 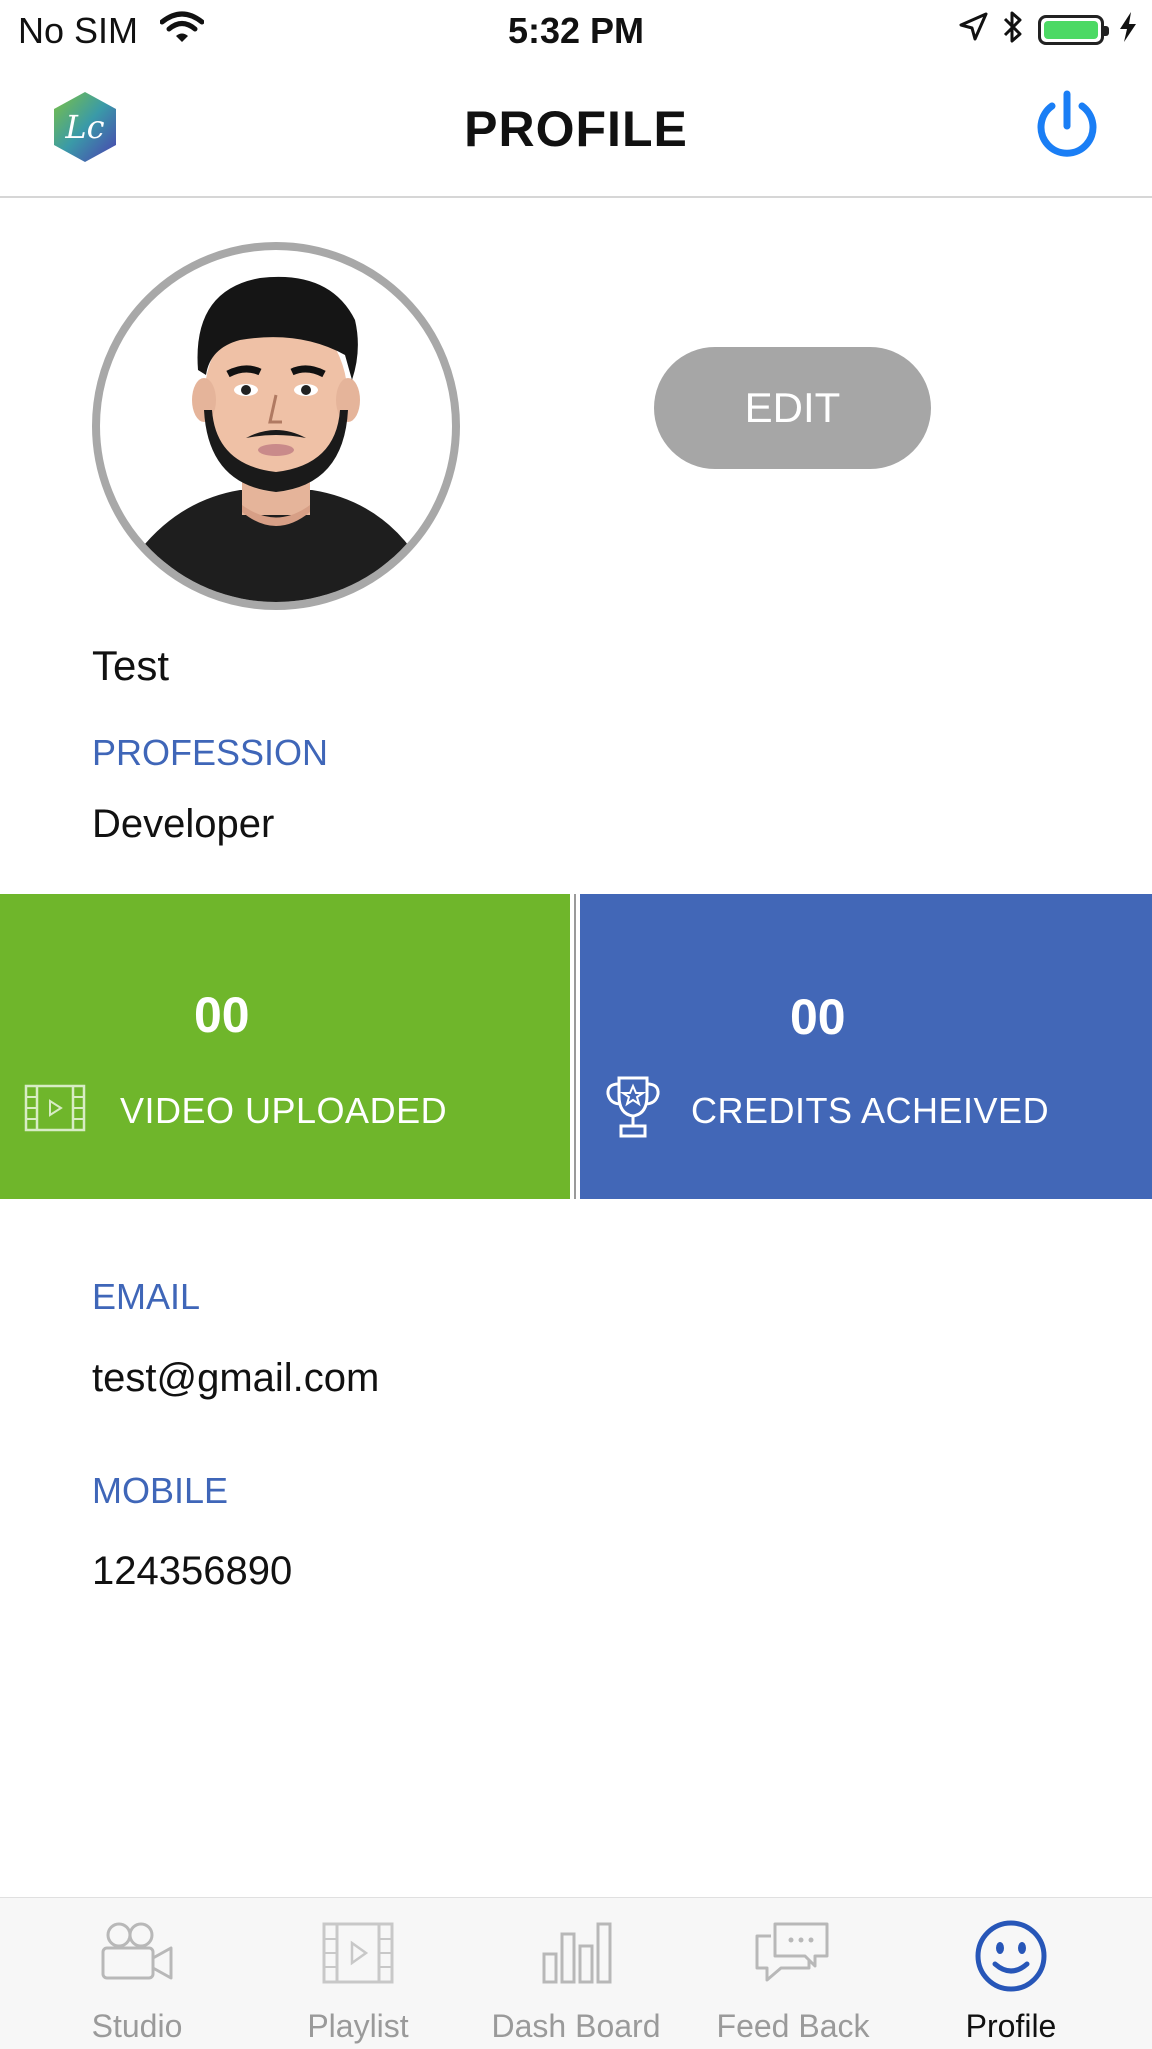 I want to click on avatar-illustration, so click(x=276, y=439).